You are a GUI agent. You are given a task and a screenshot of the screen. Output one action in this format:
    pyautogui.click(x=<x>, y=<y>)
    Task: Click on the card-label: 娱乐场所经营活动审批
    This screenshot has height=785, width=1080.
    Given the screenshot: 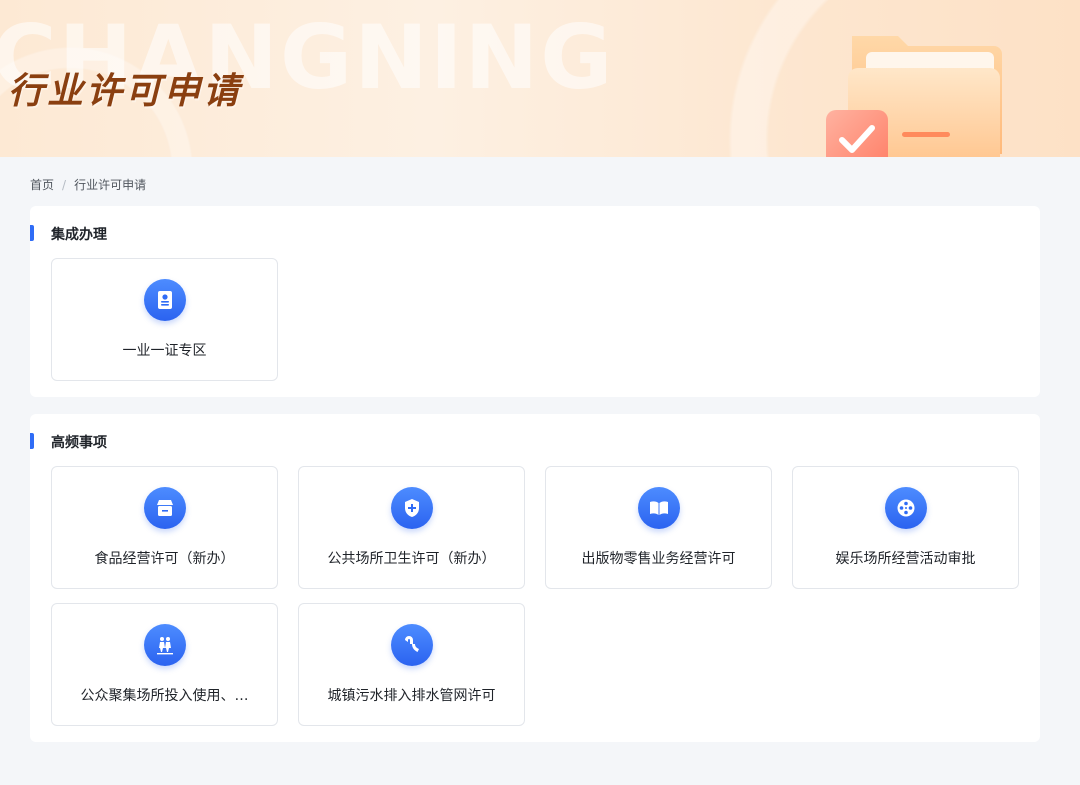 What is the action you would take?
    pyautogui.click(x=905, y=559)
    